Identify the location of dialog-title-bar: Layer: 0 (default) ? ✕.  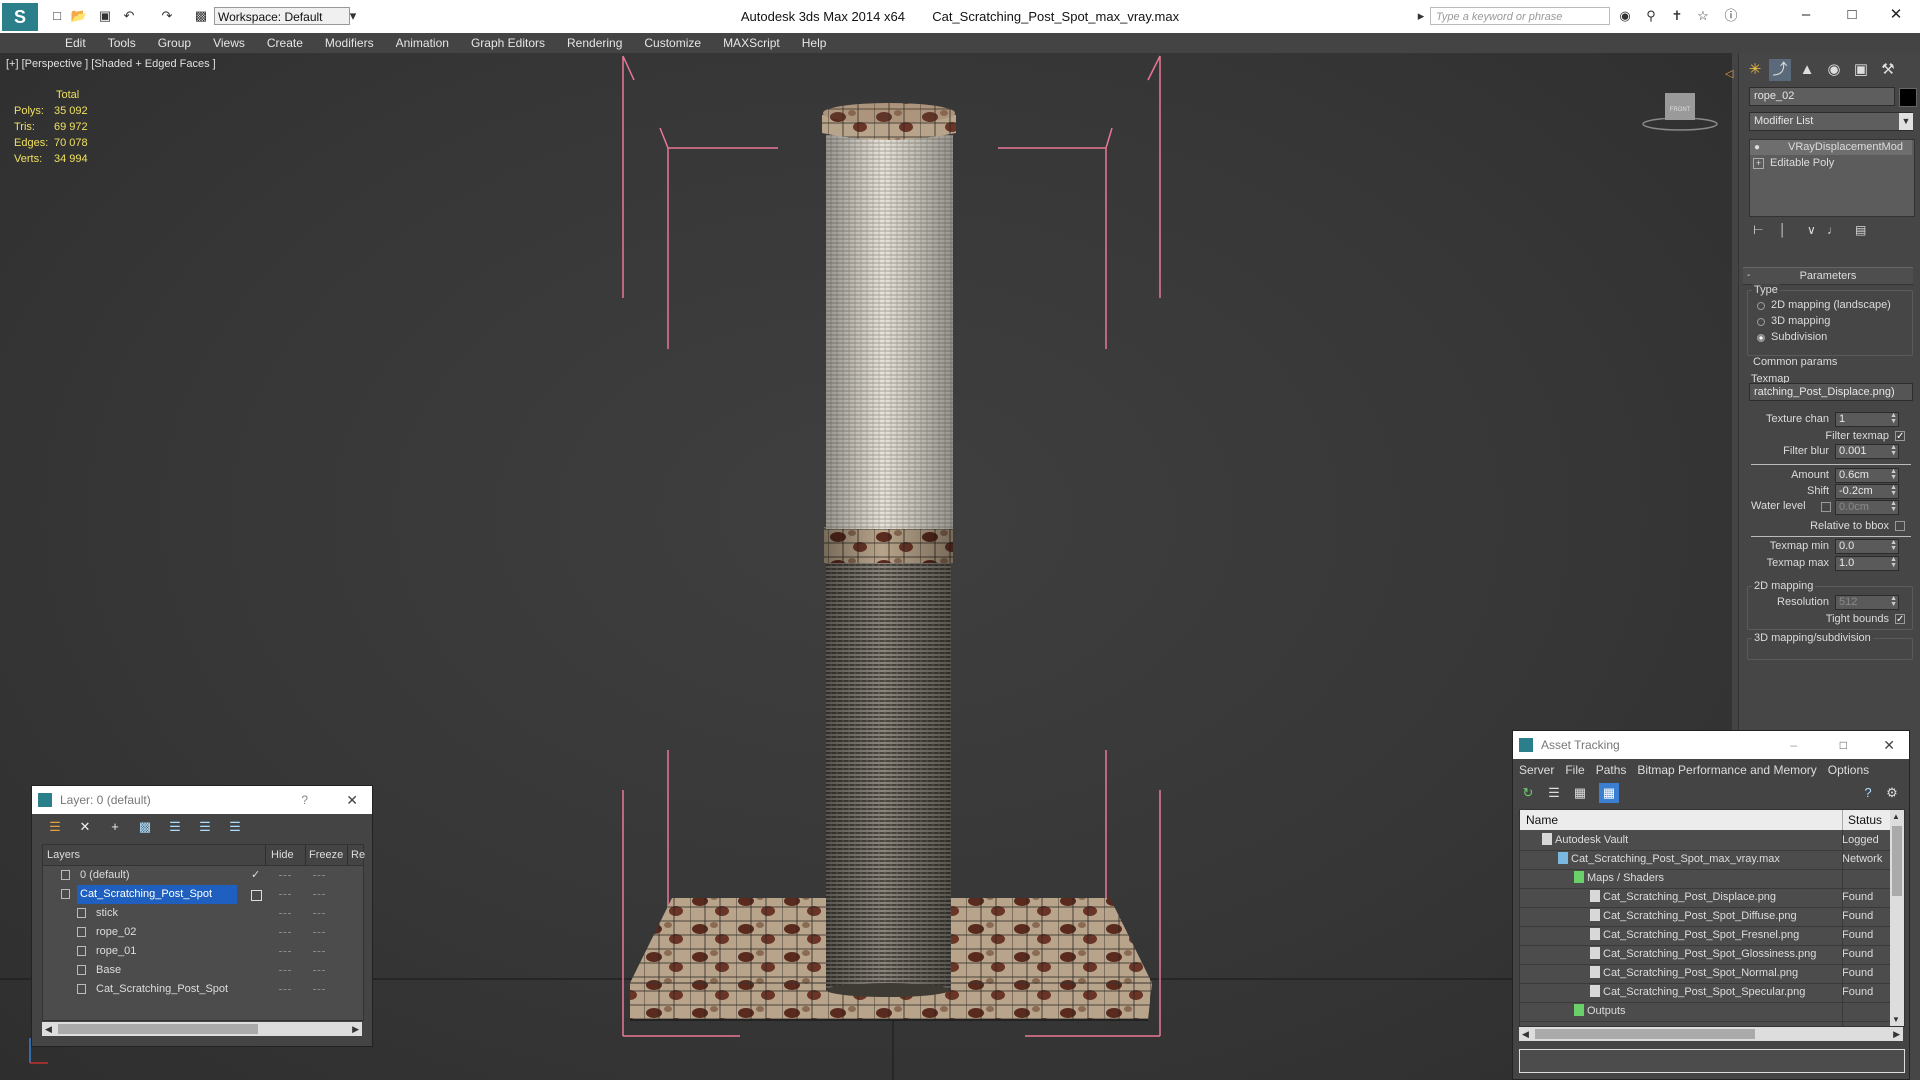
(202, 800).